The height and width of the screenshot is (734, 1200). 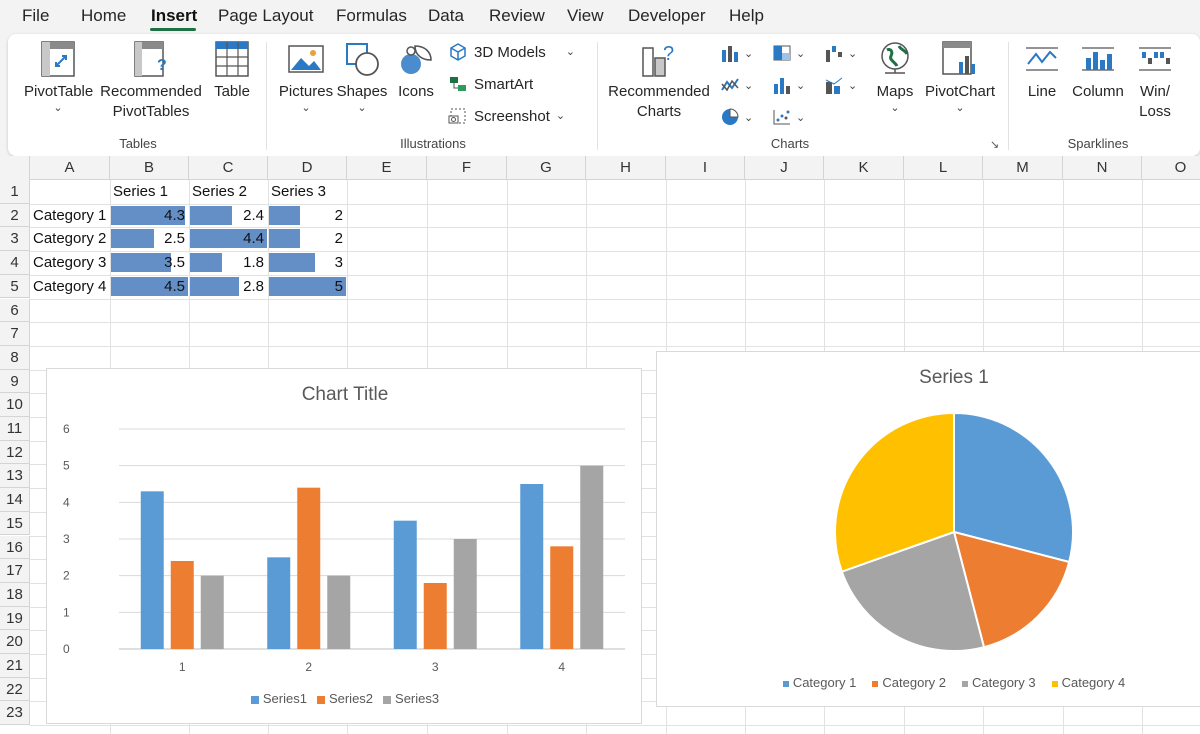 What do you see at coordinates (506, 116) in the screenshot?
I see `screenshot-button: Screenshot ⌄` at bounding box center [506, 116].